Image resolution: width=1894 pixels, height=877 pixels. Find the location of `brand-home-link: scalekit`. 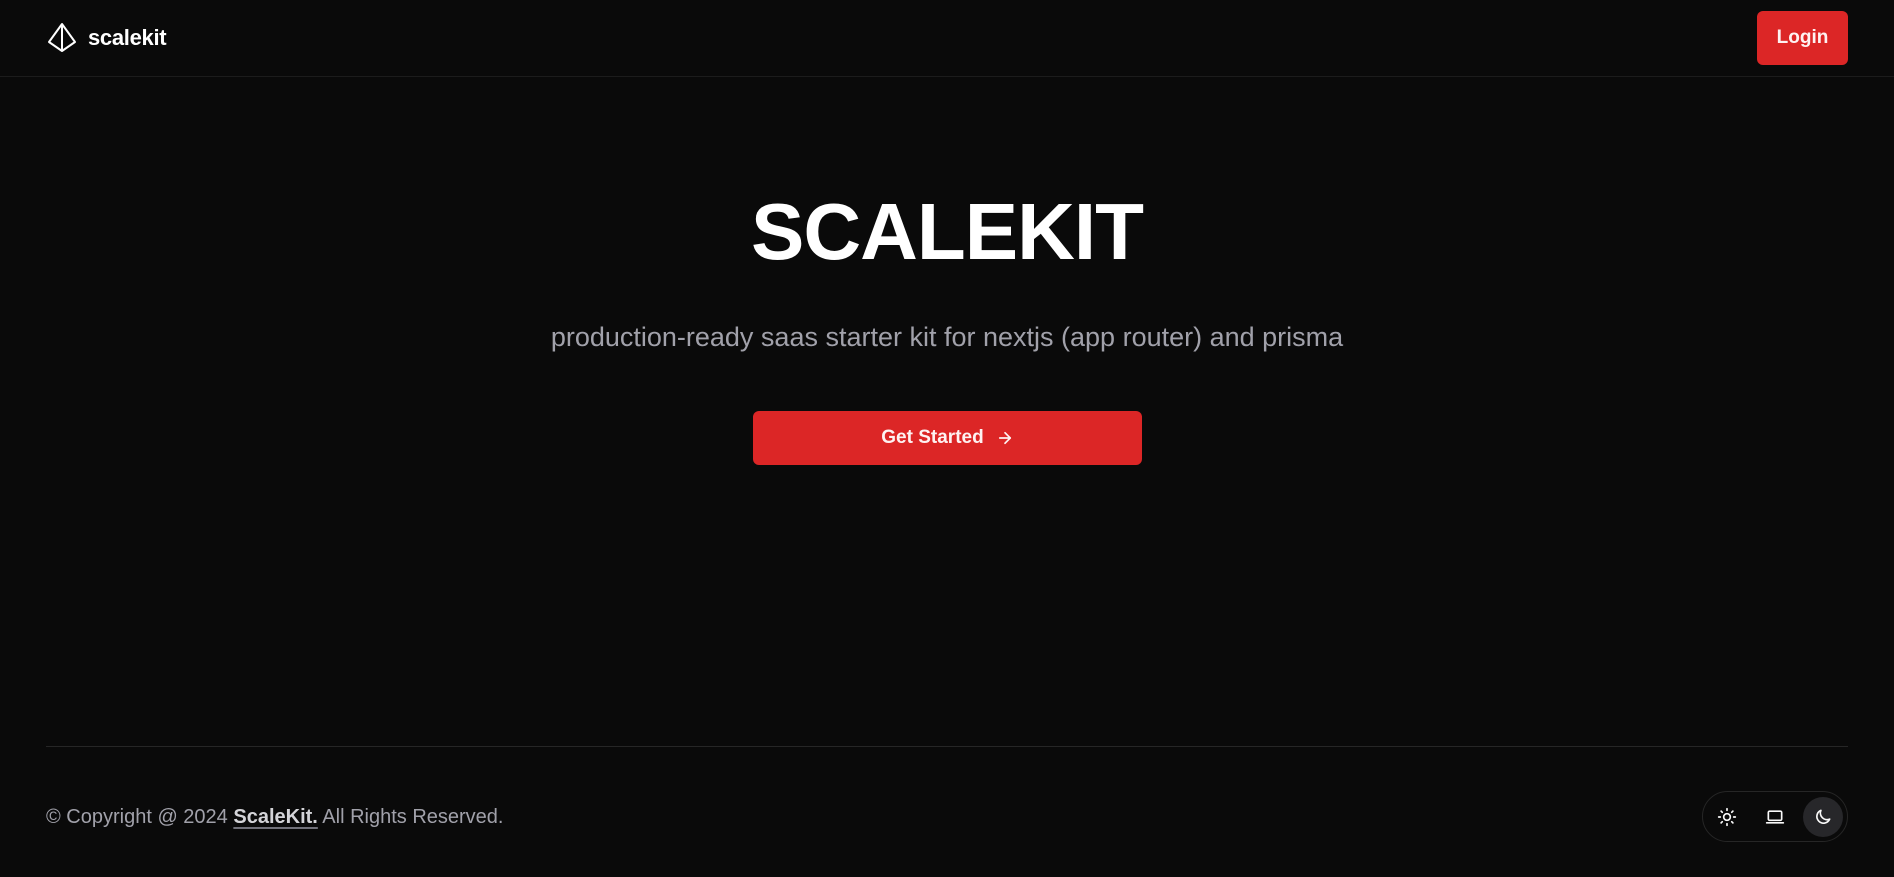

brand-home-link: scalekit is located at coordinates (106, 38).